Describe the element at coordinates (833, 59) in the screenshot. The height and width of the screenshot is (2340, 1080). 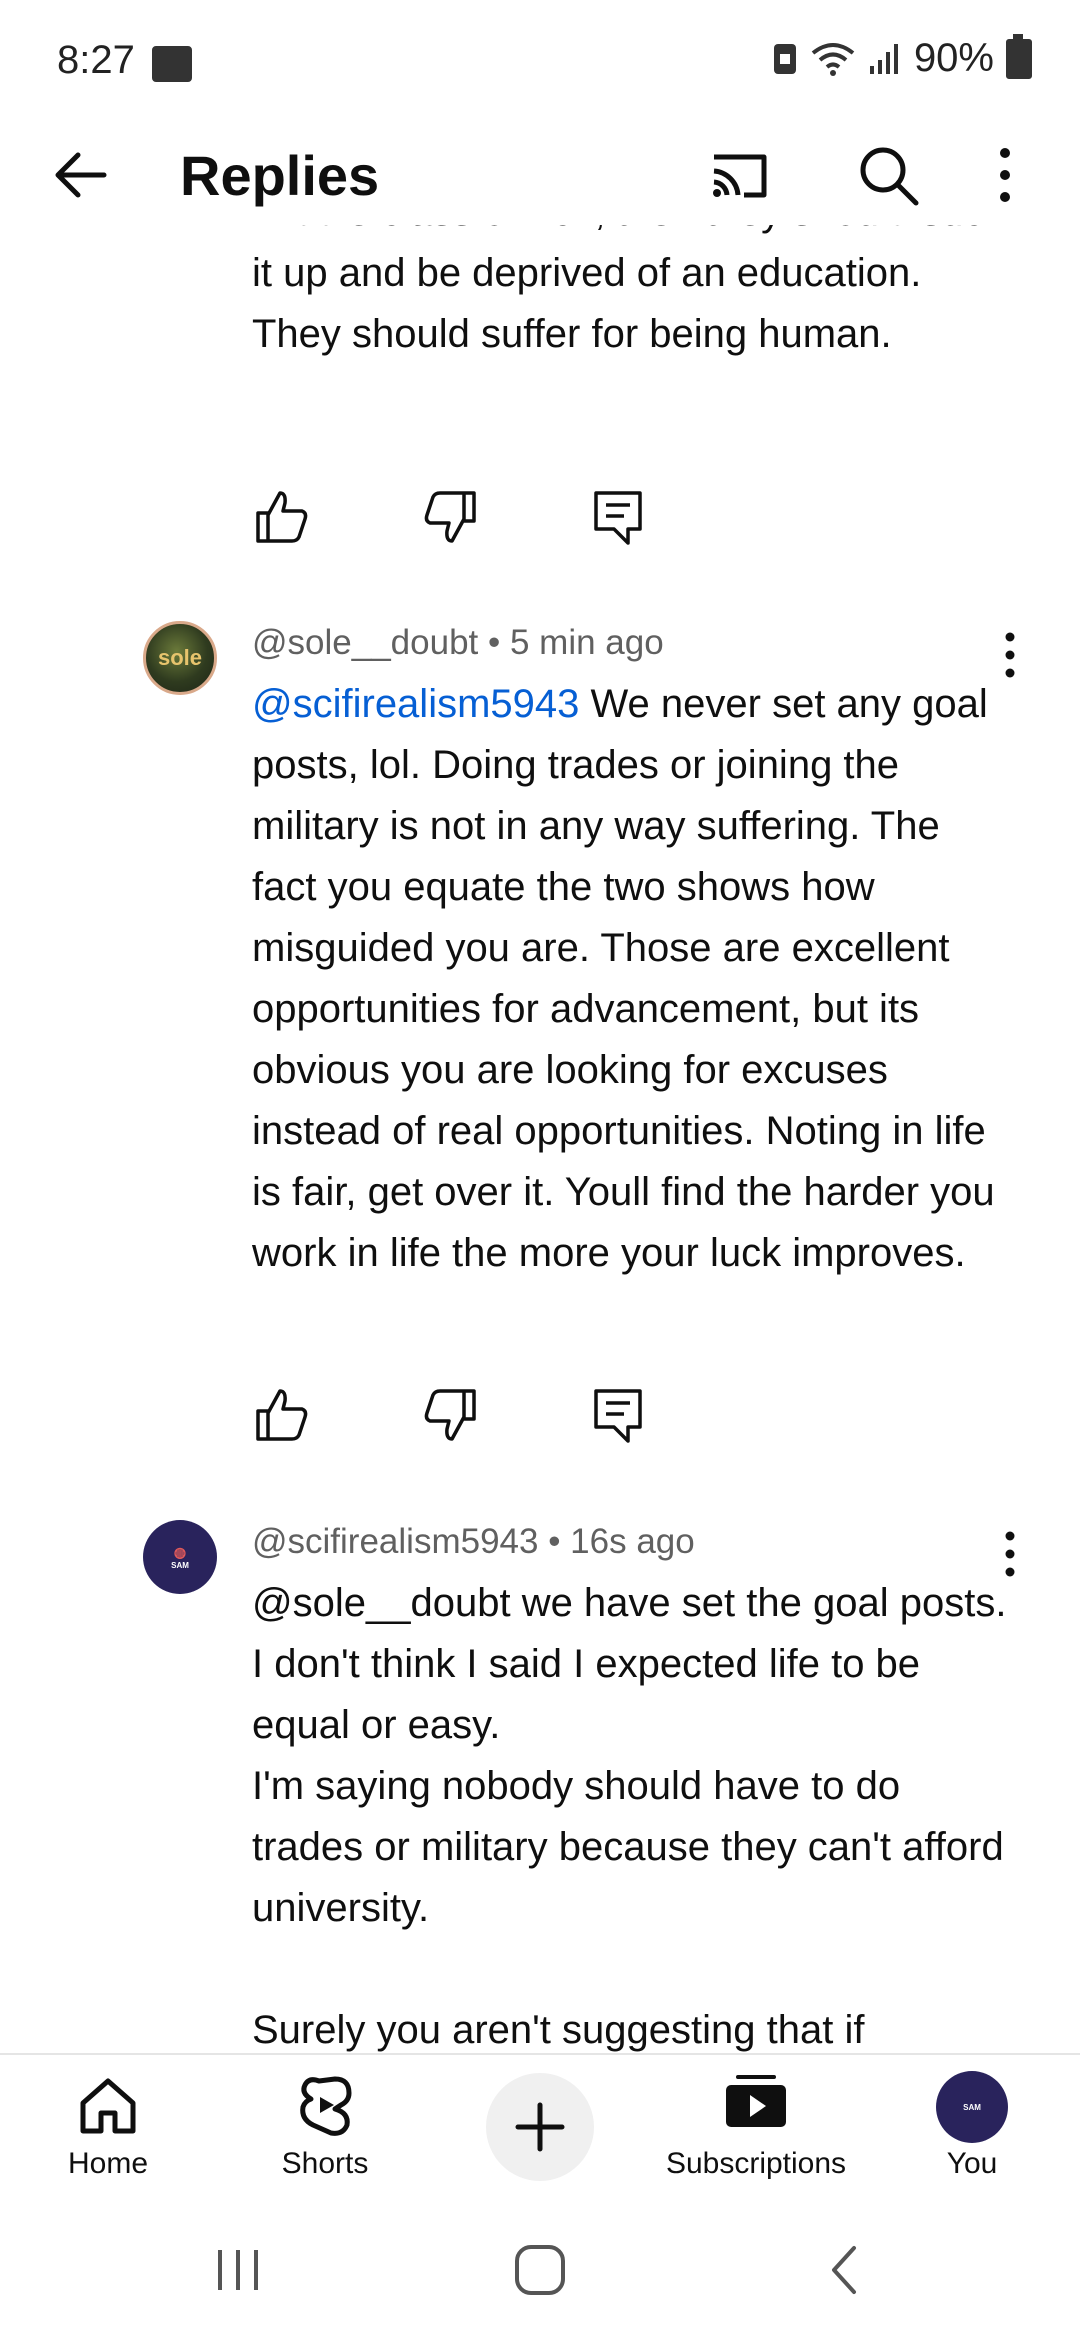
I see `wifi-icon` at that location.